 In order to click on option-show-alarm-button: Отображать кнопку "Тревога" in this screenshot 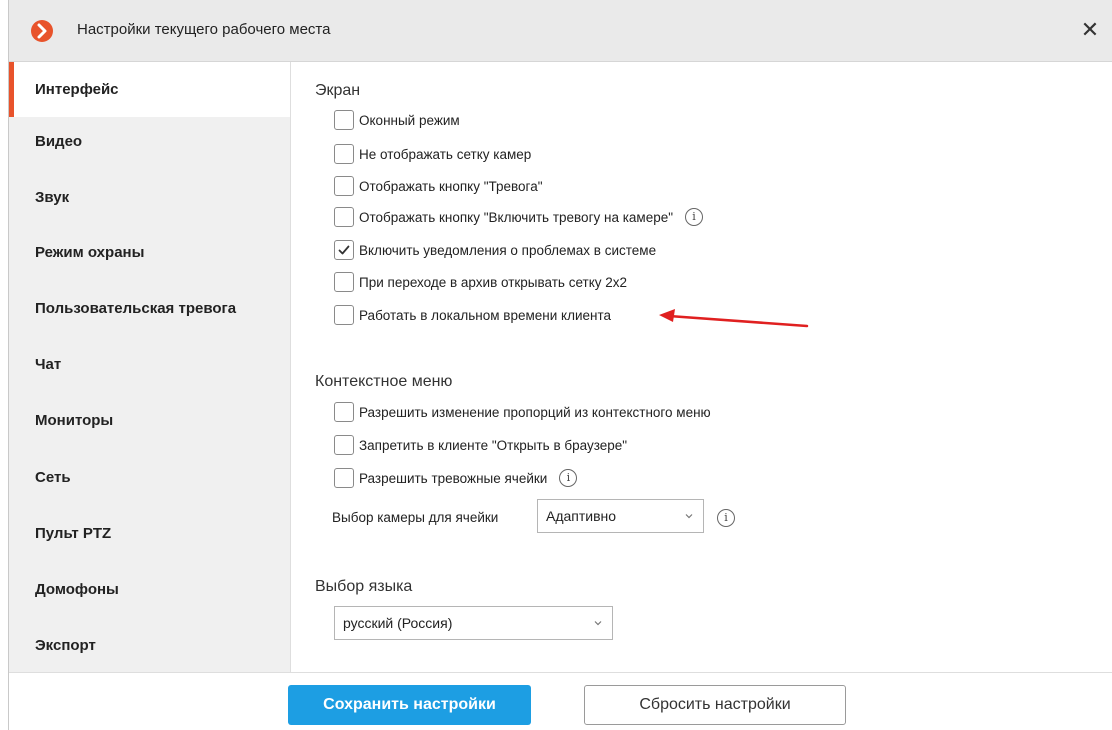, I will do `click(438, 186)`.